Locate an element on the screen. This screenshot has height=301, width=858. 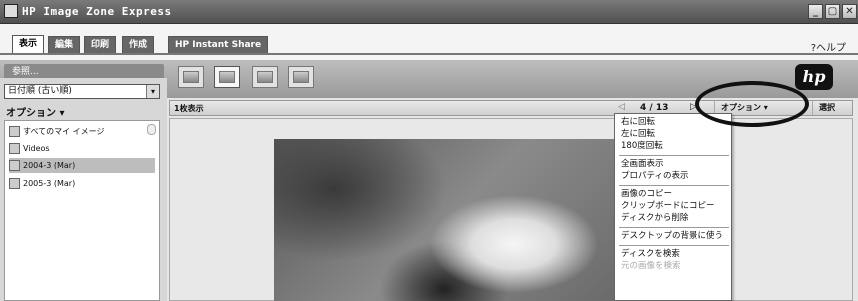
menu-rotate-180: 180度回転 is located at coordinates (642, 146).